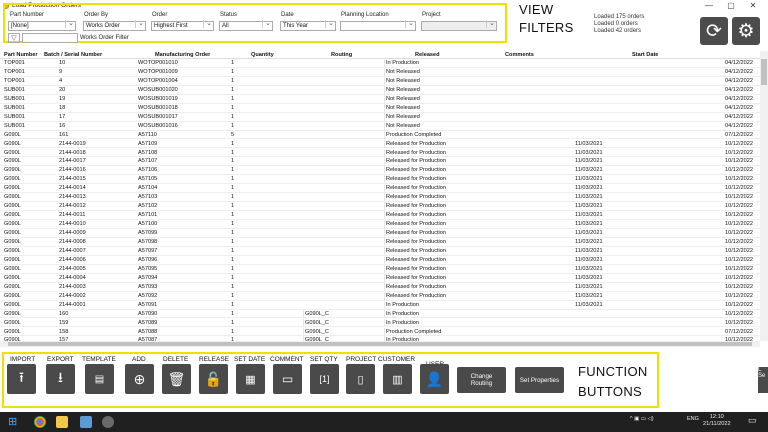 Image resolution: width=768 pixels, height=432 pixels. What do you see at coordinates (184, 99) in the screenshot?
I see `cell-mo: WOSUB001019` at bounding box center [184, 99].